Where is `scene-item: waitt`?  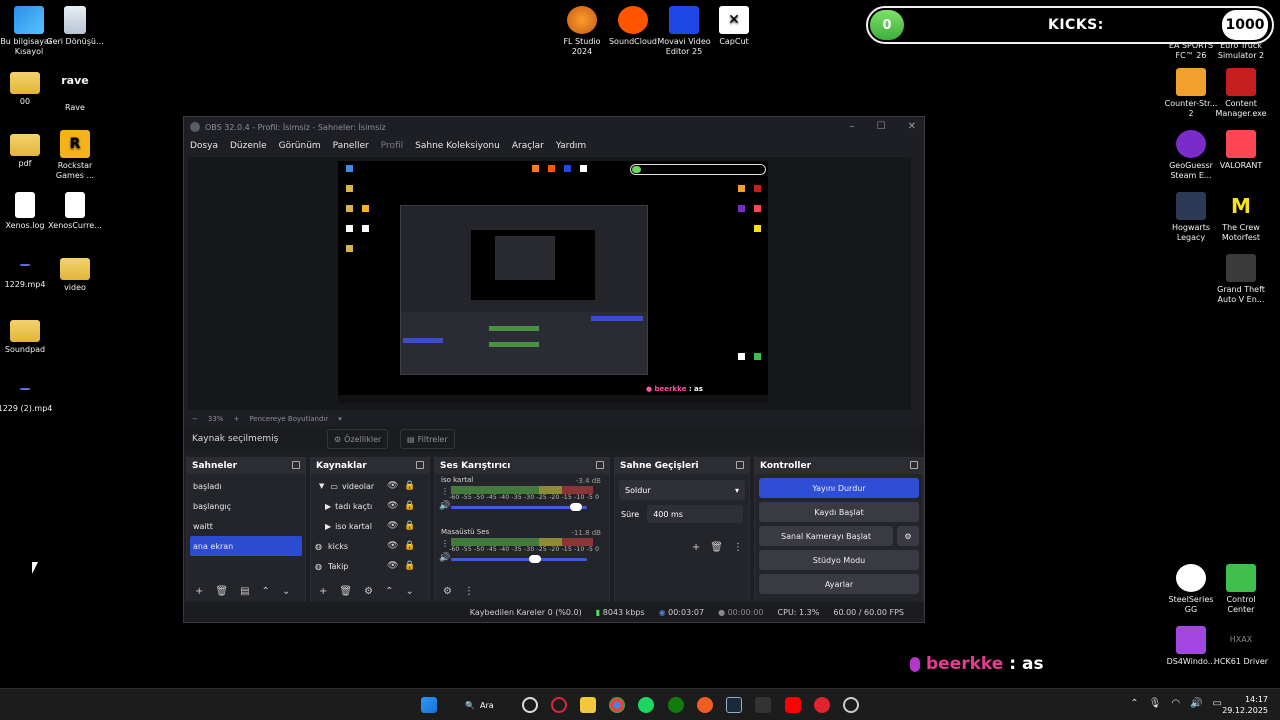
scene-item: waitt is located at coordinates (246, 526).